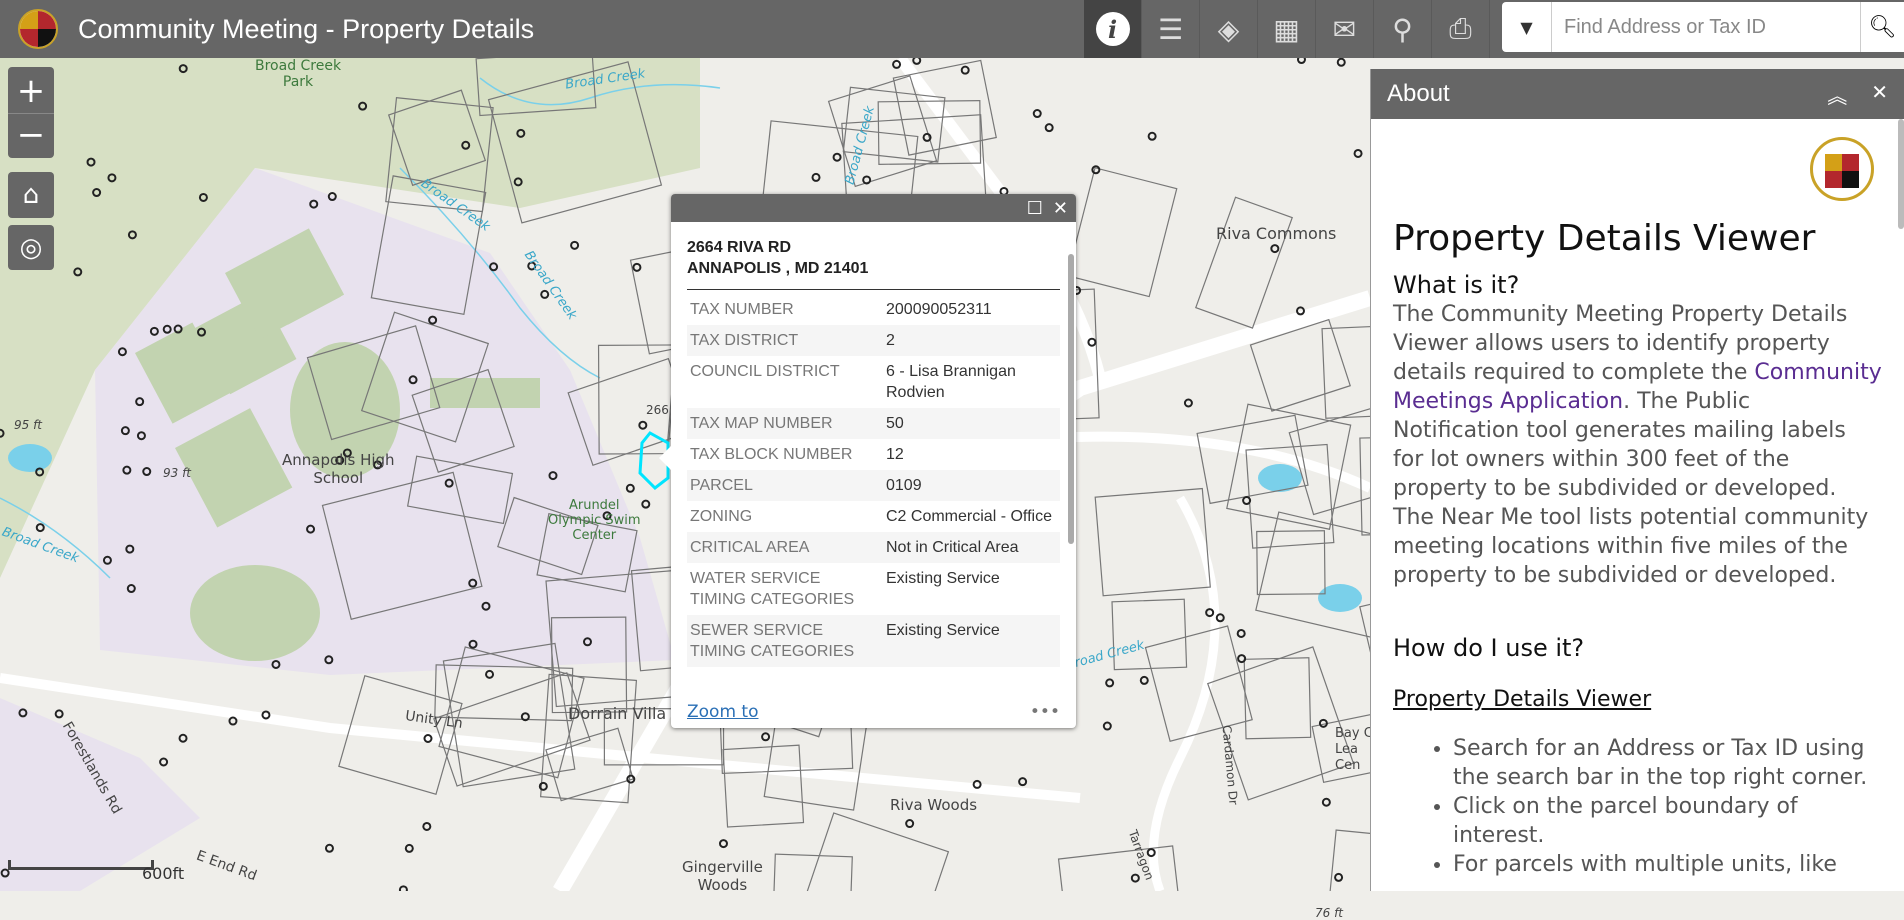 The height and width of the screenshot is (920, 1904). What do you see at coordinates (594, 520) in the screenshot?
I see `map-label-swim-center: Arundel Olympic Swim Center` at bounding box center [594, 520].